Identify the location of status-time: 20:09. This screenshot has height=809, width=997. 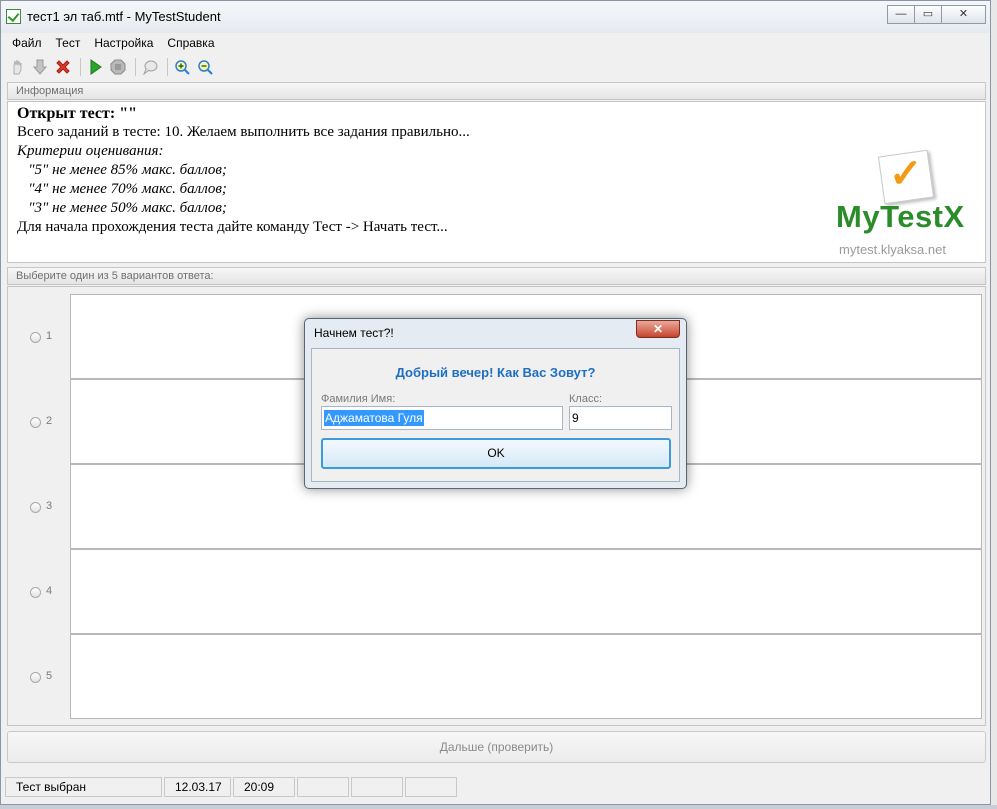
(264, 787).